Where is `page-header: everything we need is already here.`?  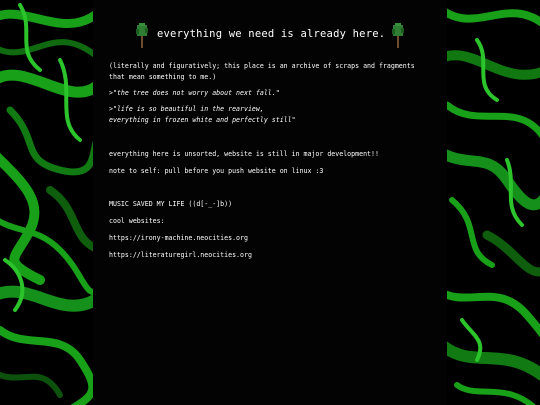
page-header: everything we need is already here. is located at coordinates (270, 35).